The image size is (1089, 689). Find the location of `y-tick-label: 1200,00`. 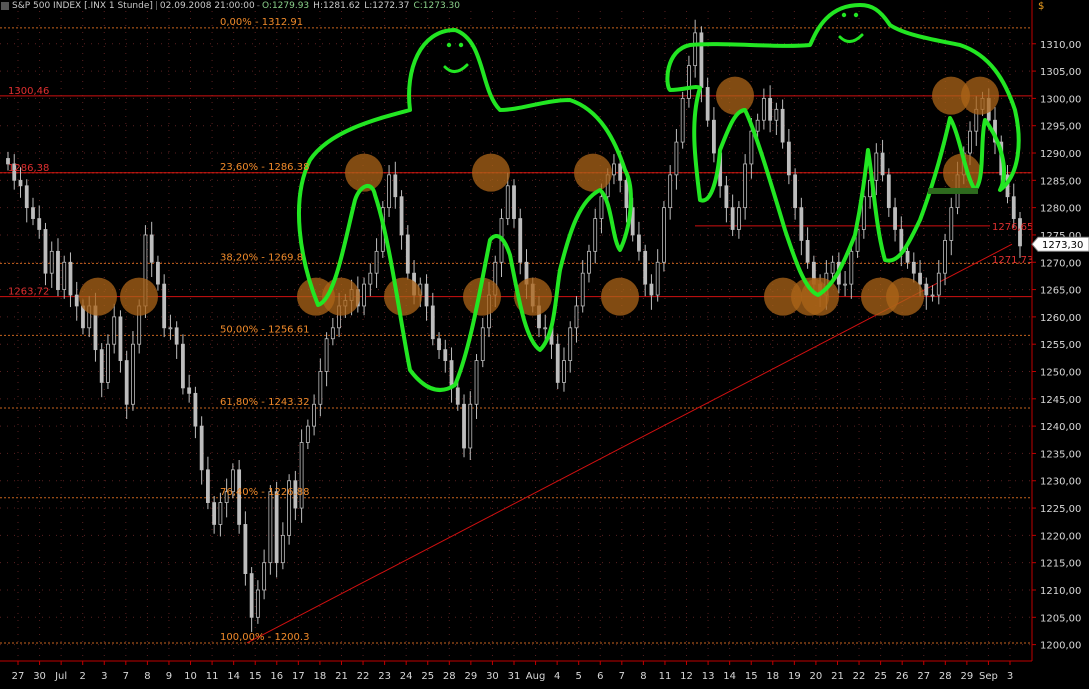

y-tick-label: 1200,00 is located at coordinates (1060, 646).